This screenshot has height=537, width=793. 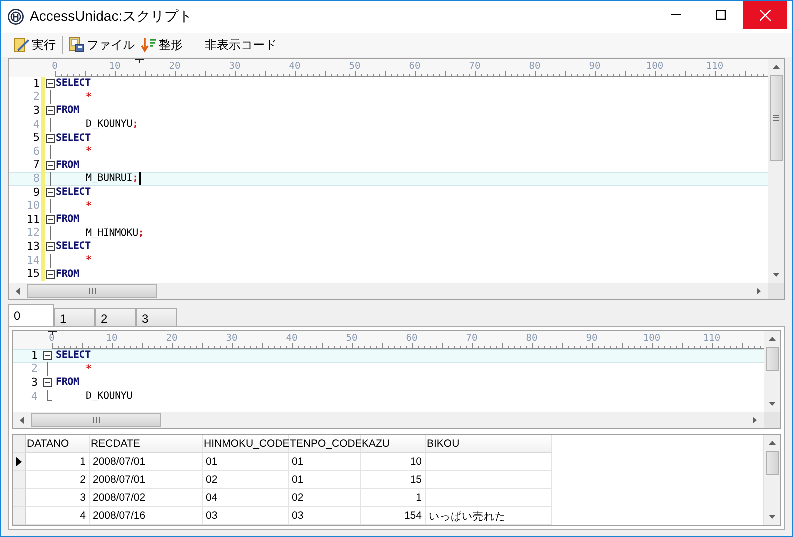 I want to click on line-number: 2, so click(x=34, y=369).